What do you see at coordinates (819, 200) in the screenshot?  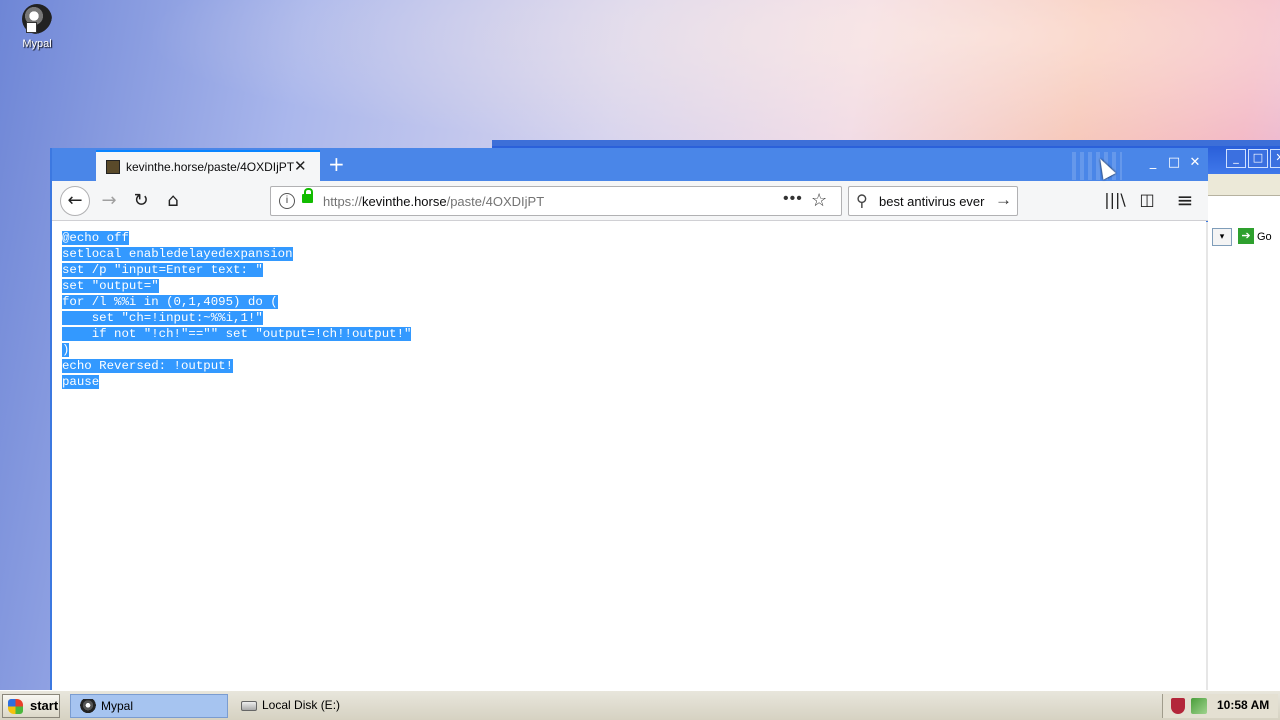 I see `bookmark-star-icon: ☆` at bounding box center [819, 200].